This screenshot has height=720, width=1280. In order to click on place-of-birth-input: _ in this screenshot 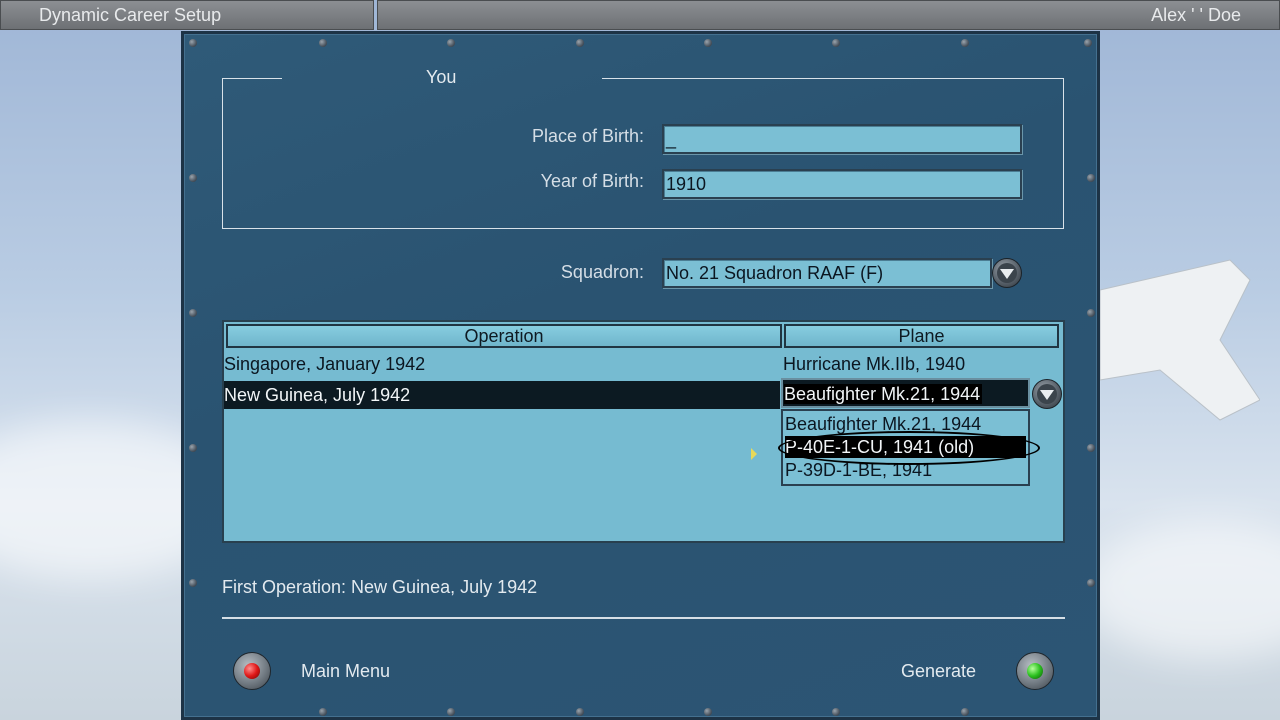, I will do `click(842, 139)`.